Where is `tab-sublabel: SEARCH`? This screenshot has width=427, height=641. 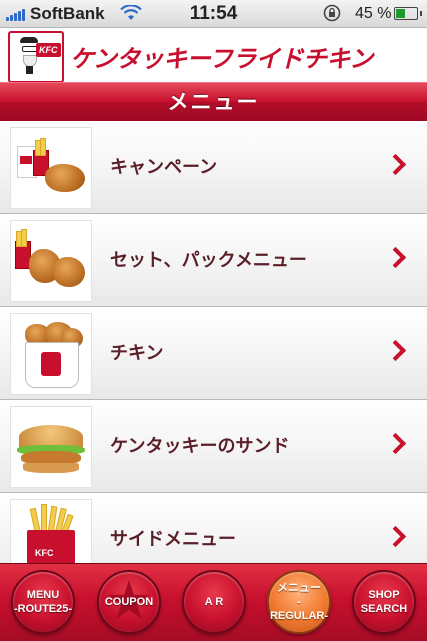 tab-sublabel: SEARCH is located at coordinates (384, 609).